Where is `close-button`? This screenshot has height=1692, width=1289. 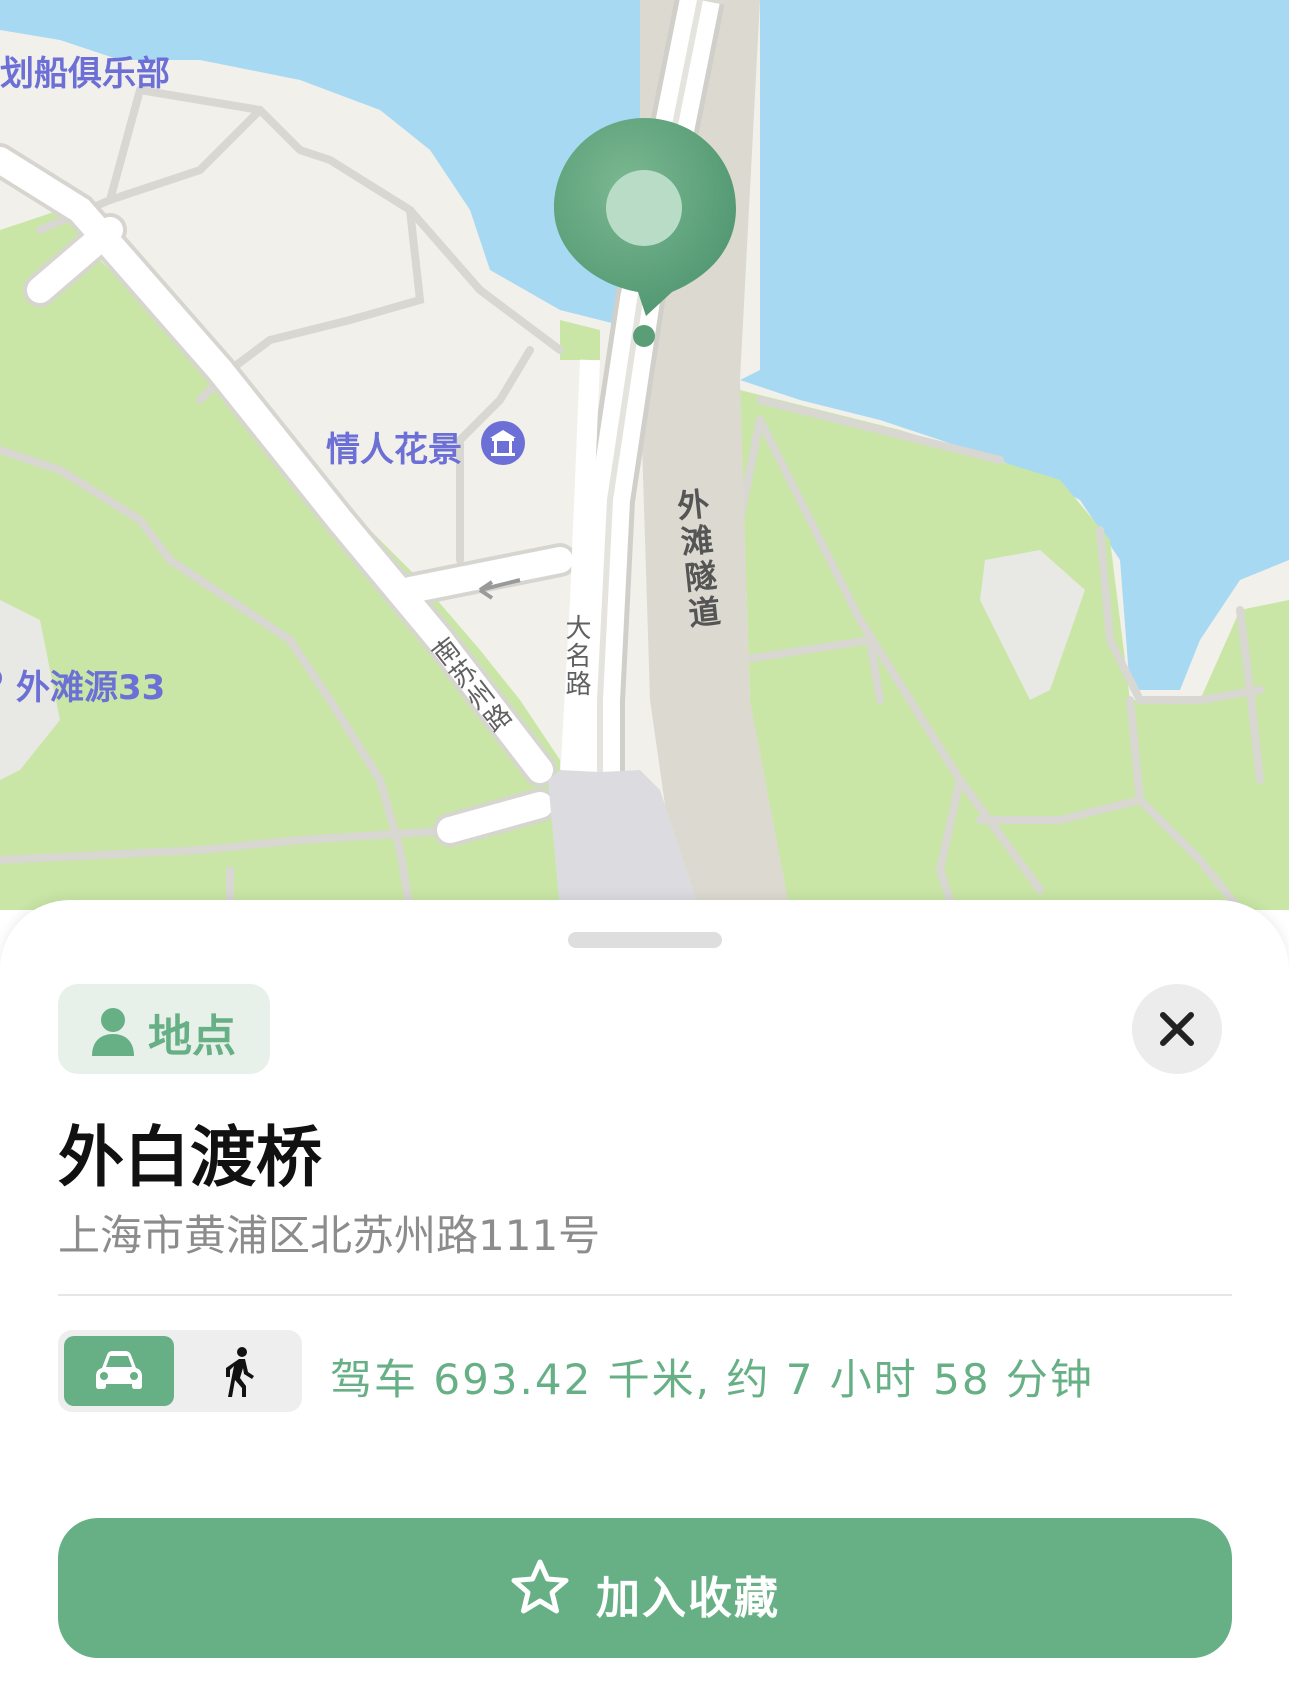 close-button is located at coordinates (1177, 1029).